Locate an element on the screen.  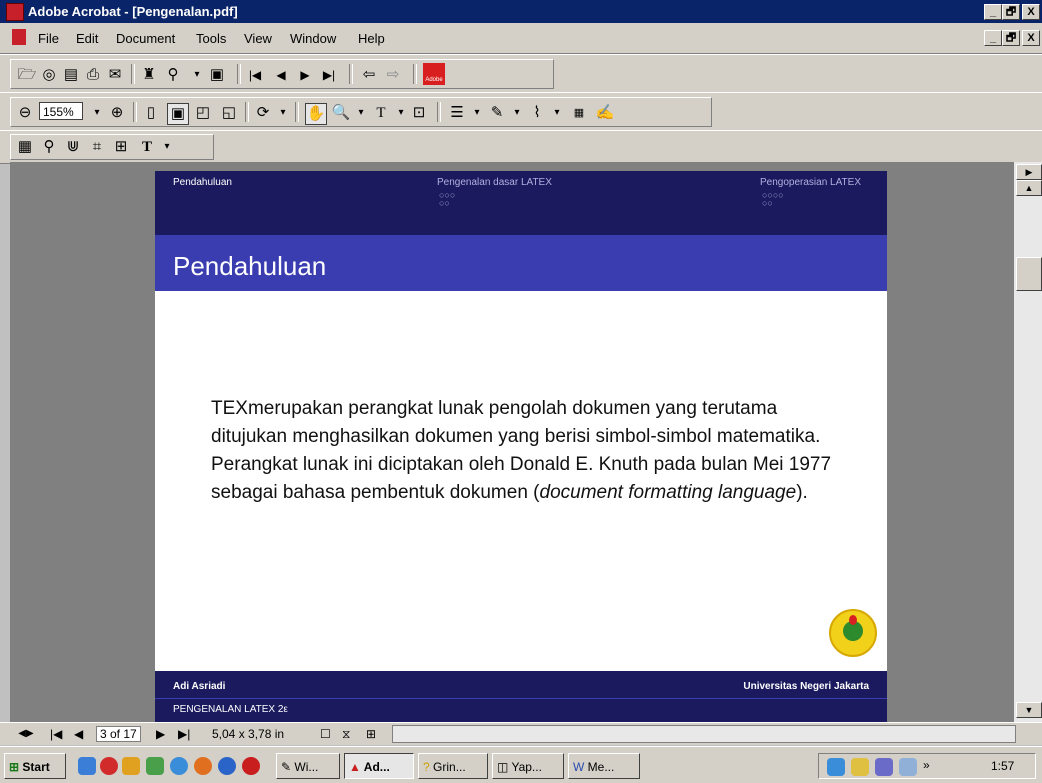
firefox-icon is located at coordinates (203, 766).